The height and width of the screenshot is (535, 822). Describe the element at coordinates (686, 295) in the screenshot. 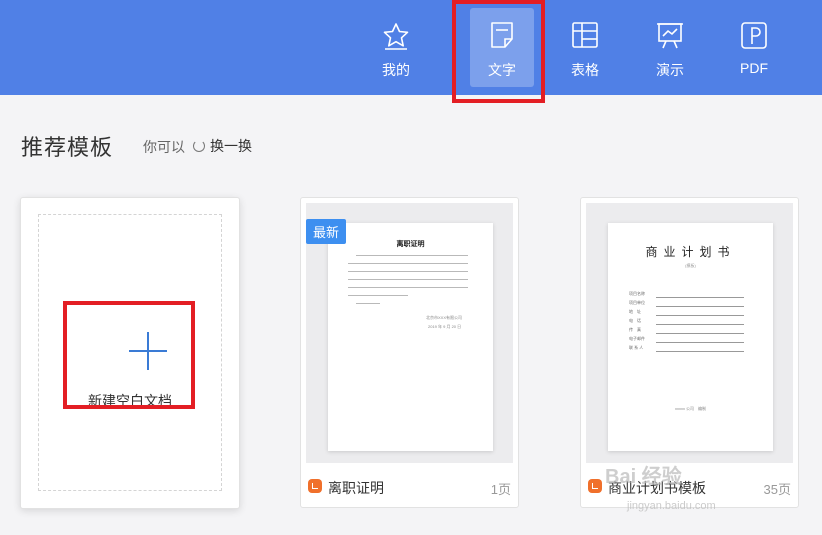

I see `preview-field-row: 项目名称` at that location.